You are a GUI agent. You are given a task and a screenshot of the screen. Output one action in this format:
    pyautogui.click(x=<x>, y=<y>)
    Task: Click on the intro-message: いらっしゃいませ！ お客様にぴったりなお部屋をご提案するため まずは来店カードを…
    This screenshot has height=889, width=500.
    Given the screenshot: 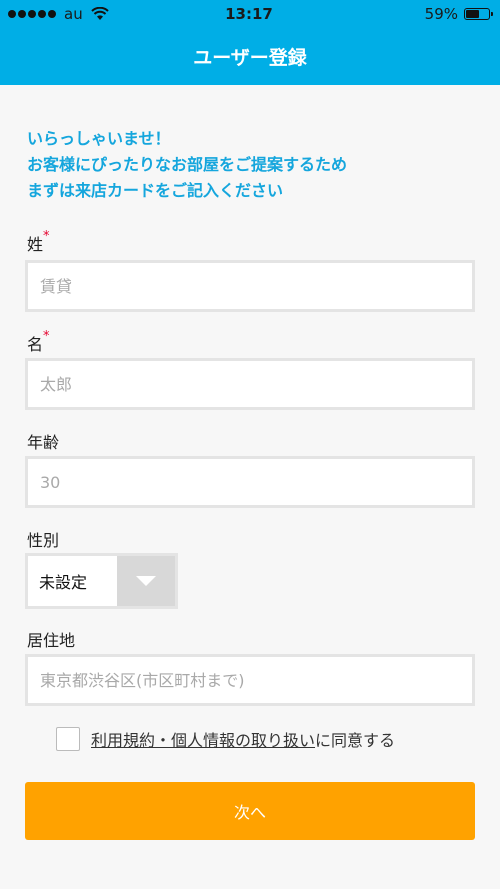 What is the action you would take?
    pyautogui.click(x=252, y=165)
    